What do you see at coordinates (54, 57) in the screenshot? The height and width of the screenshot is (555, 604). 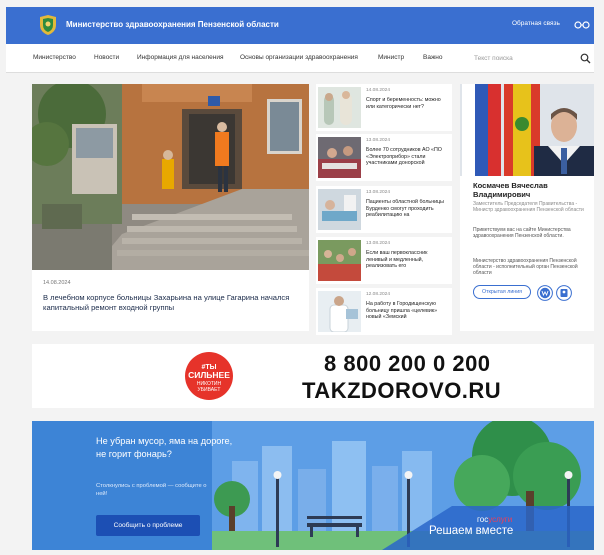 I see `nav-item-ministry: Министерство` at bounding box center [54, 57].